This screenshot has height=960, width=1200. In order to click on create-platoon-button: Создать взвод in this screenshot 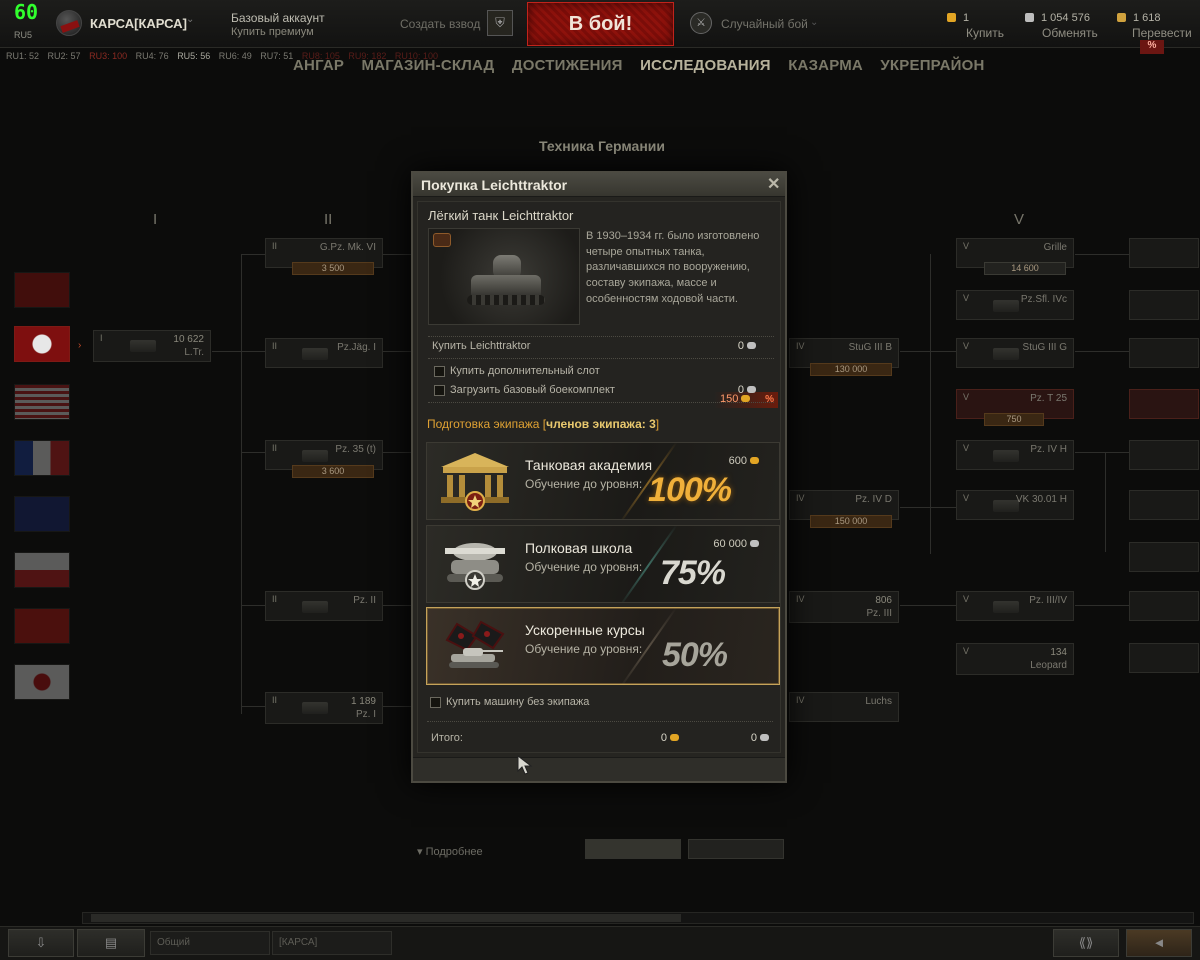, I will do `click(440, 24)`.